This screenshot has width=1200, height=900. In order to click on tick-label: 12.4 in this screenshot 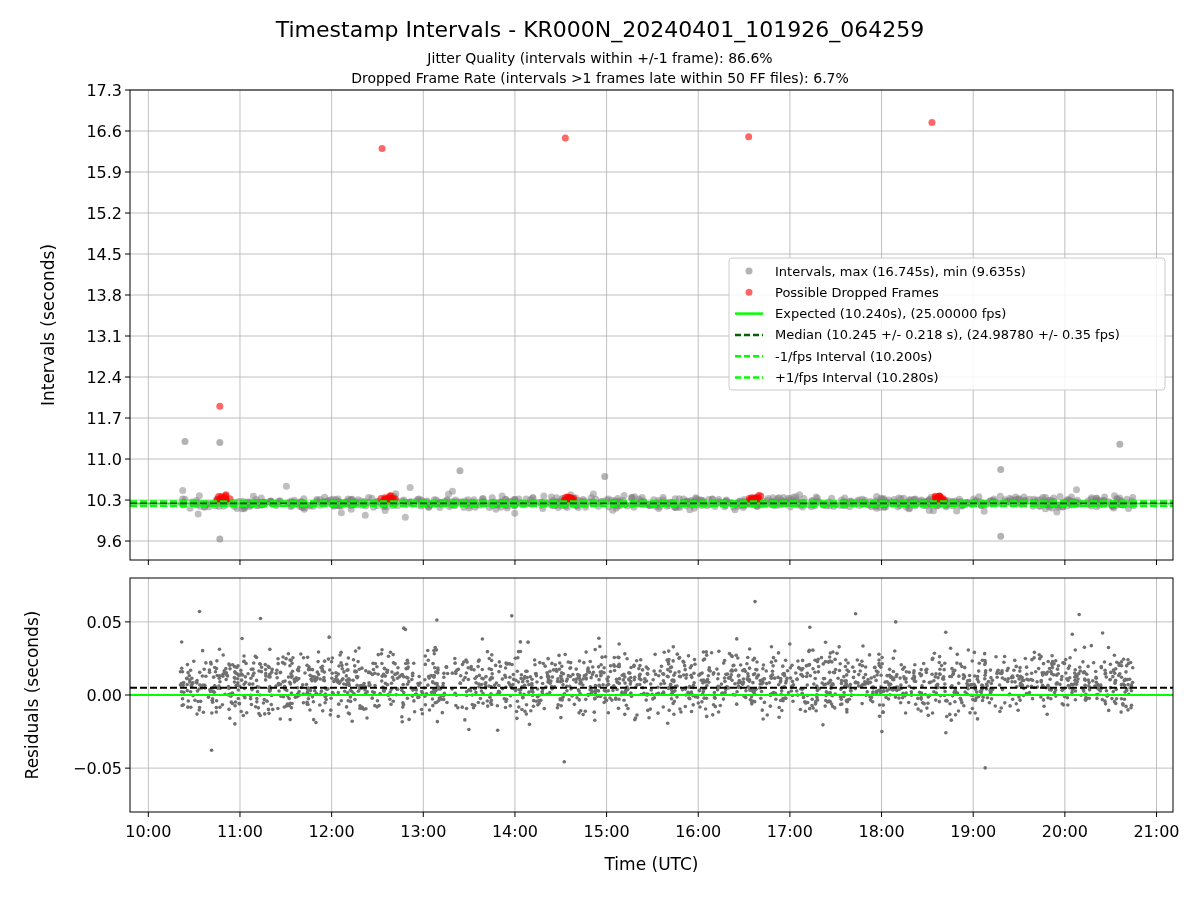, I will do `click(104, 377)`.